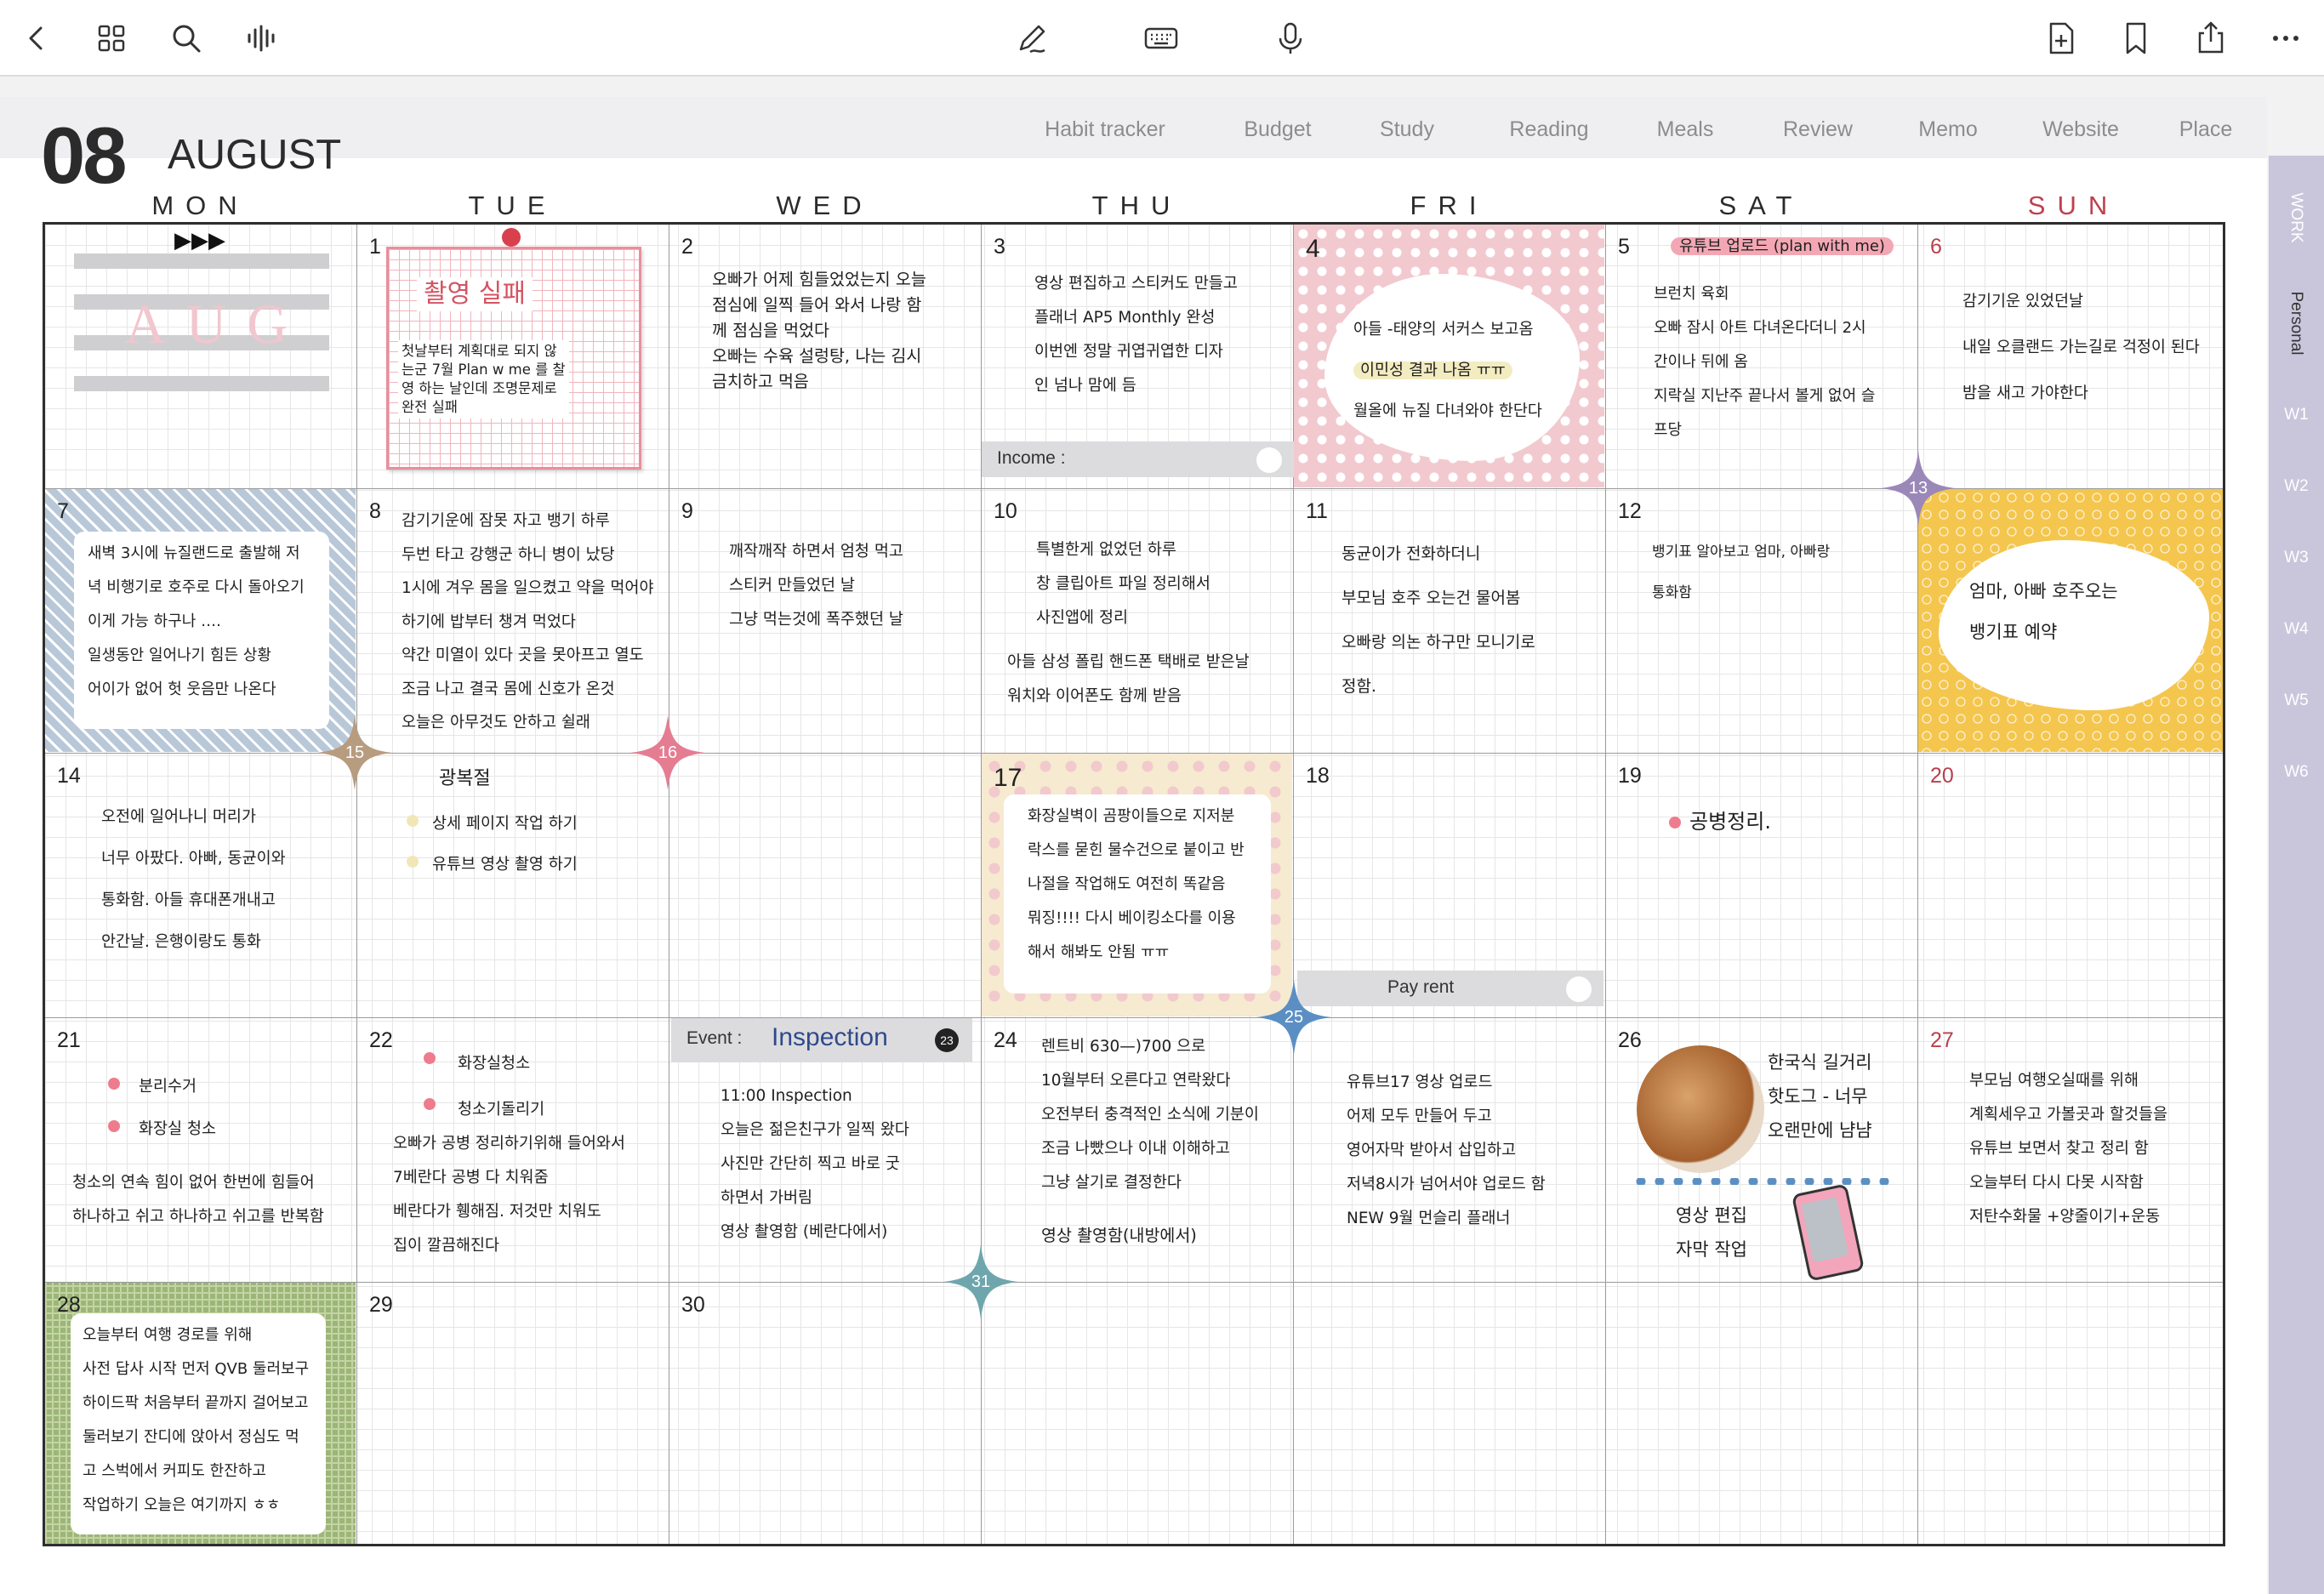 This screenshot has width=2324, height=1594. Describe the element at coordinates (37, 38) in the screenshot. I see `back-icon` at that location.